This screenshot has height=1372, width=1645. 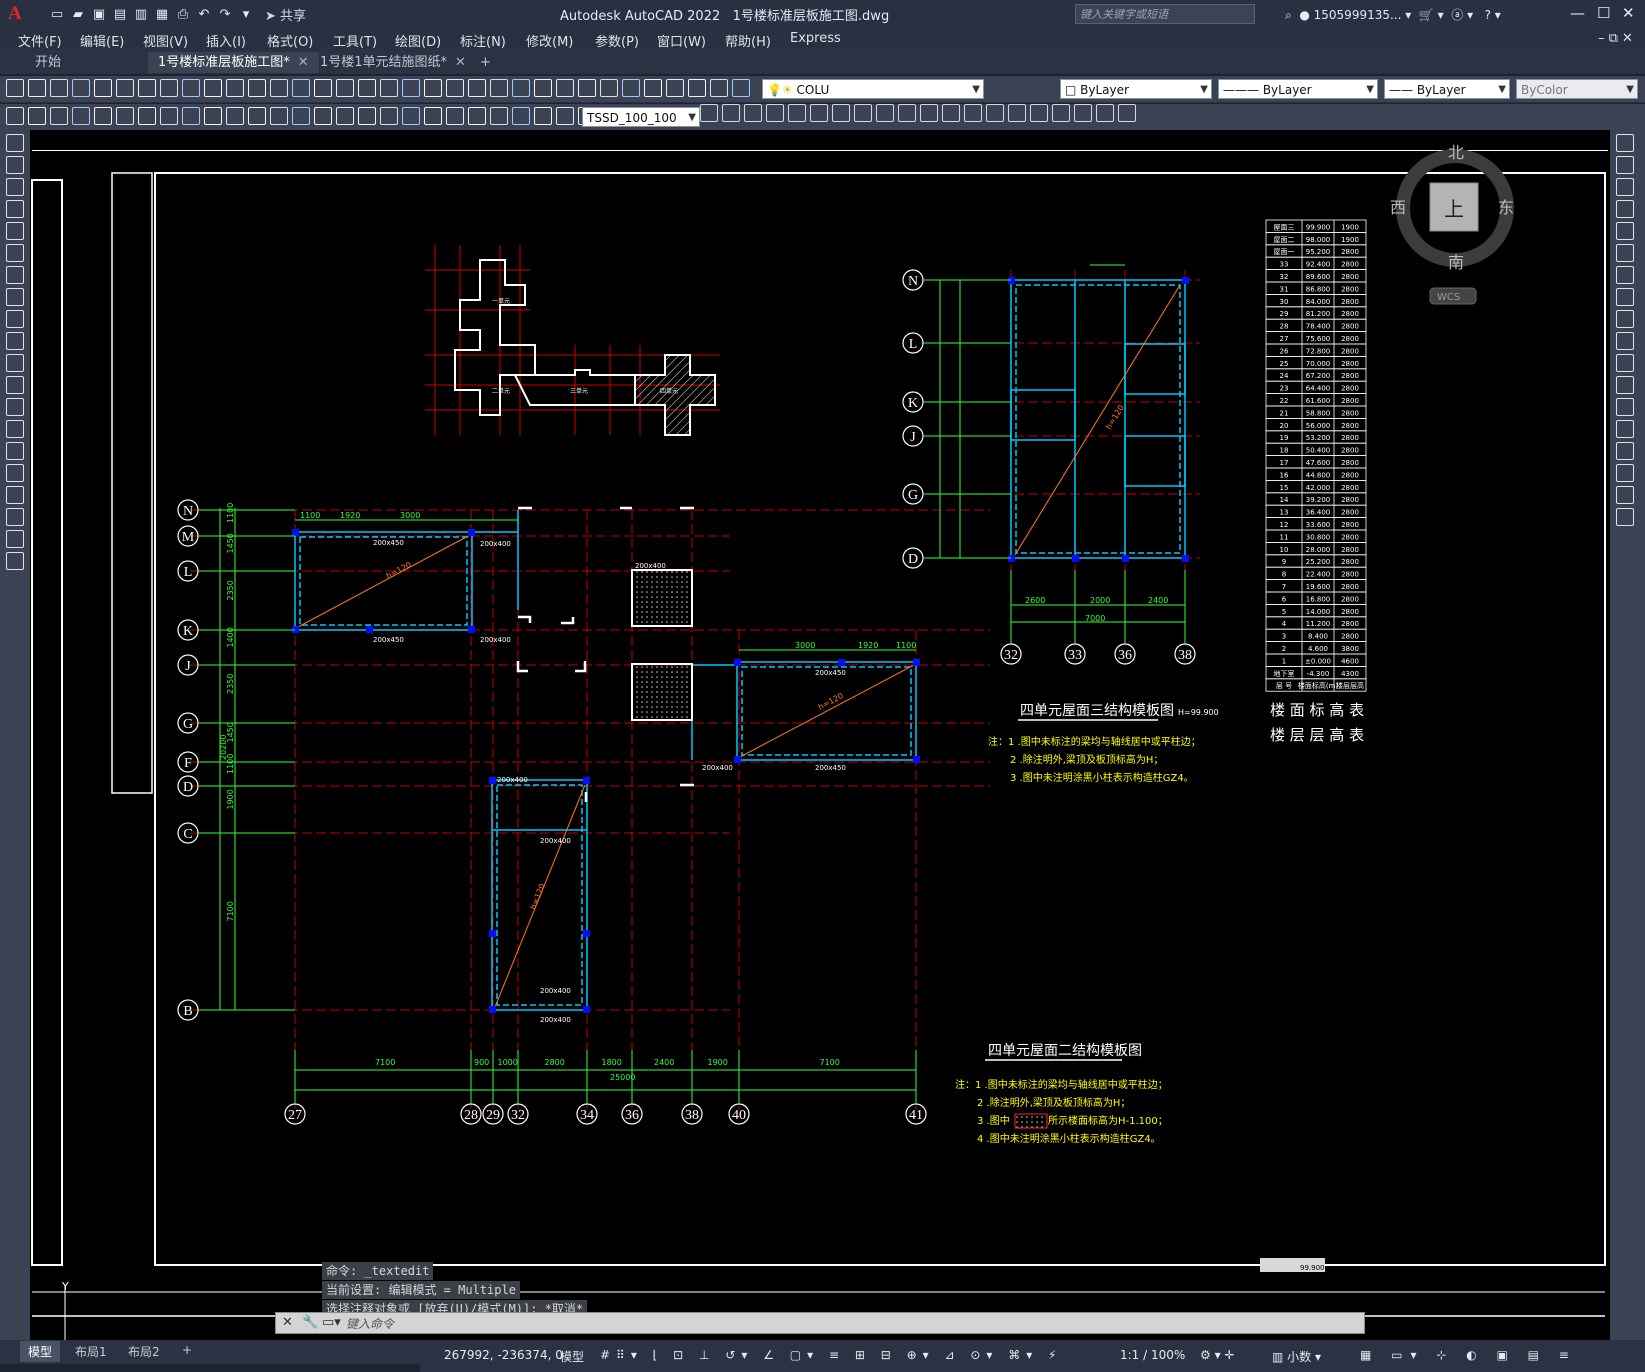 What do you see at coordinates (102, 40) in the screenshot?
I see `menu-edit: 编辑(E)` at bounding box center [102, 40].